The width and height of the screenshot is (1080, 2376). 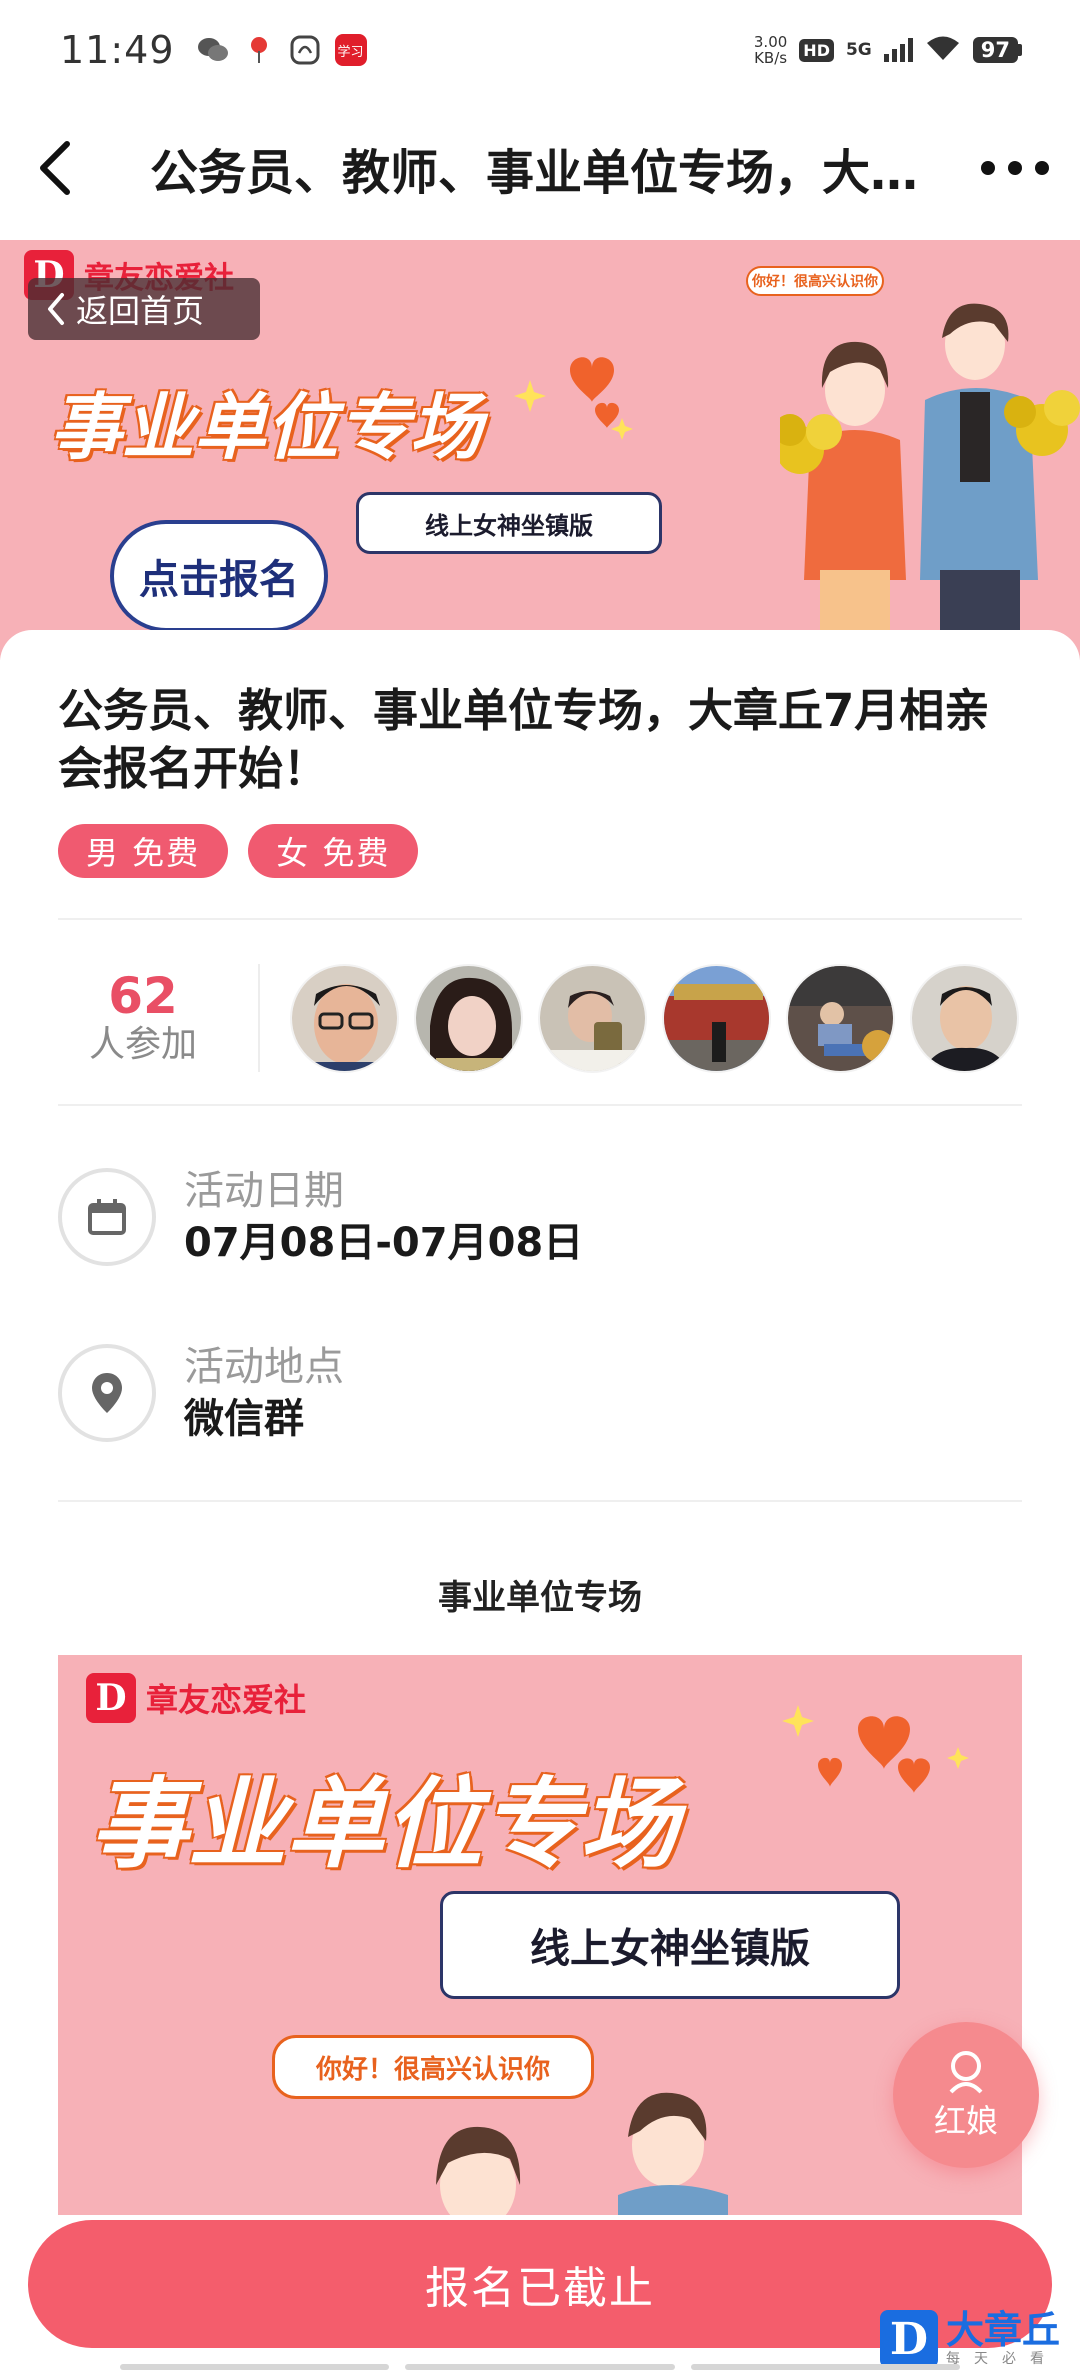 What do you see at coordinates (966, 2072) in the screenshot?
I see `matchmaker-icon` at bounding box center [966, 2072].